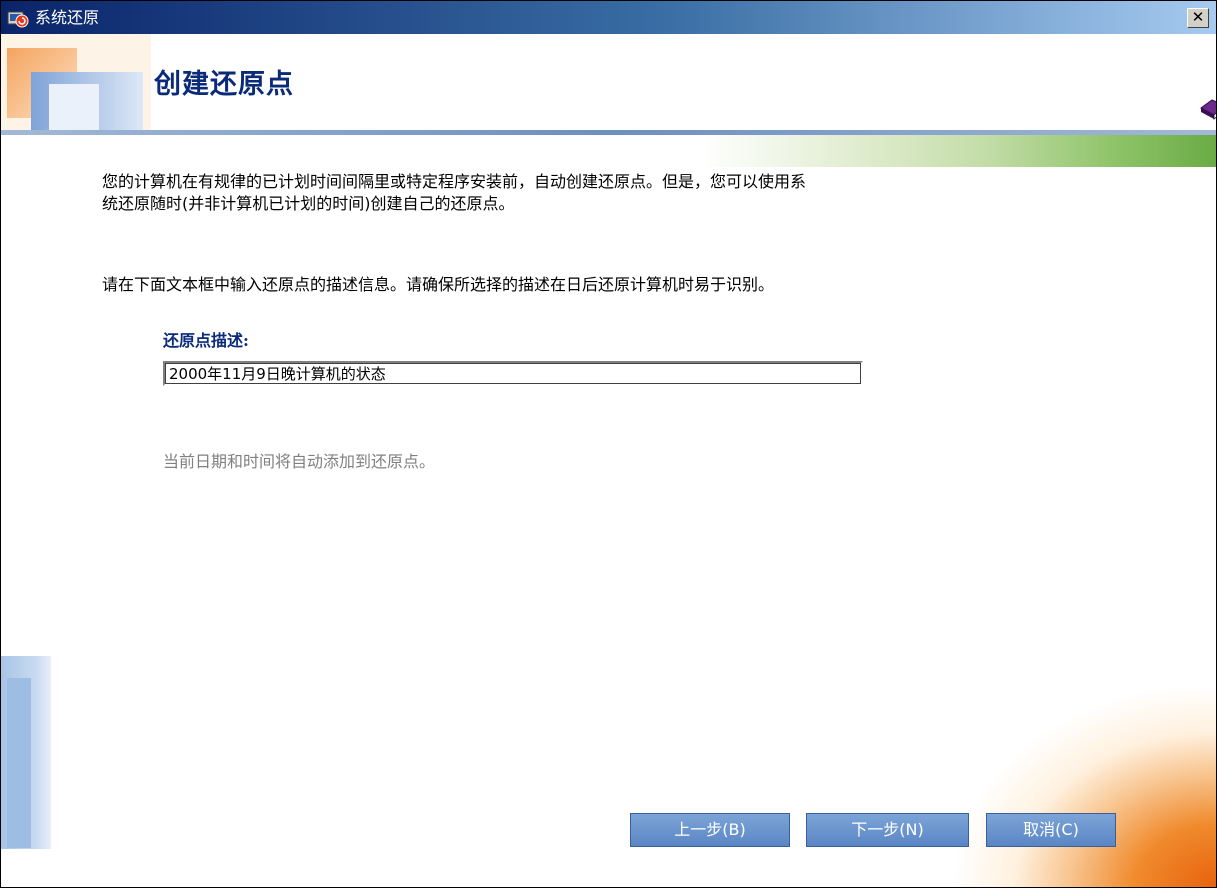 The height and width of the screenshot is (888, 1217). Describe the element at coordinates (608, 17) in the screenshot. I see `title-bar: 系统还原 ✕` at that location.